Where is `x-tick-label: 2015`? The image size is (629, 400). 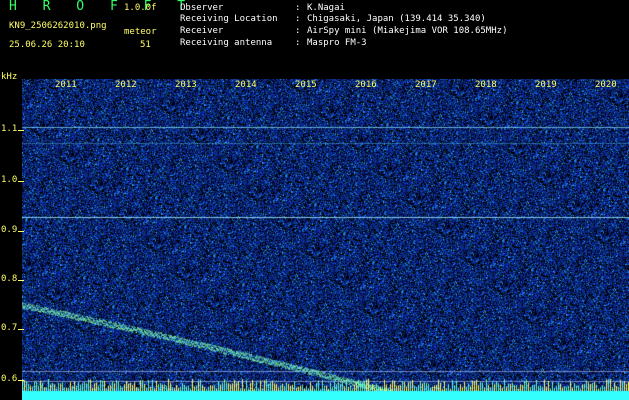 x-tick-label: 2015 is located at coordinates (306, 85).